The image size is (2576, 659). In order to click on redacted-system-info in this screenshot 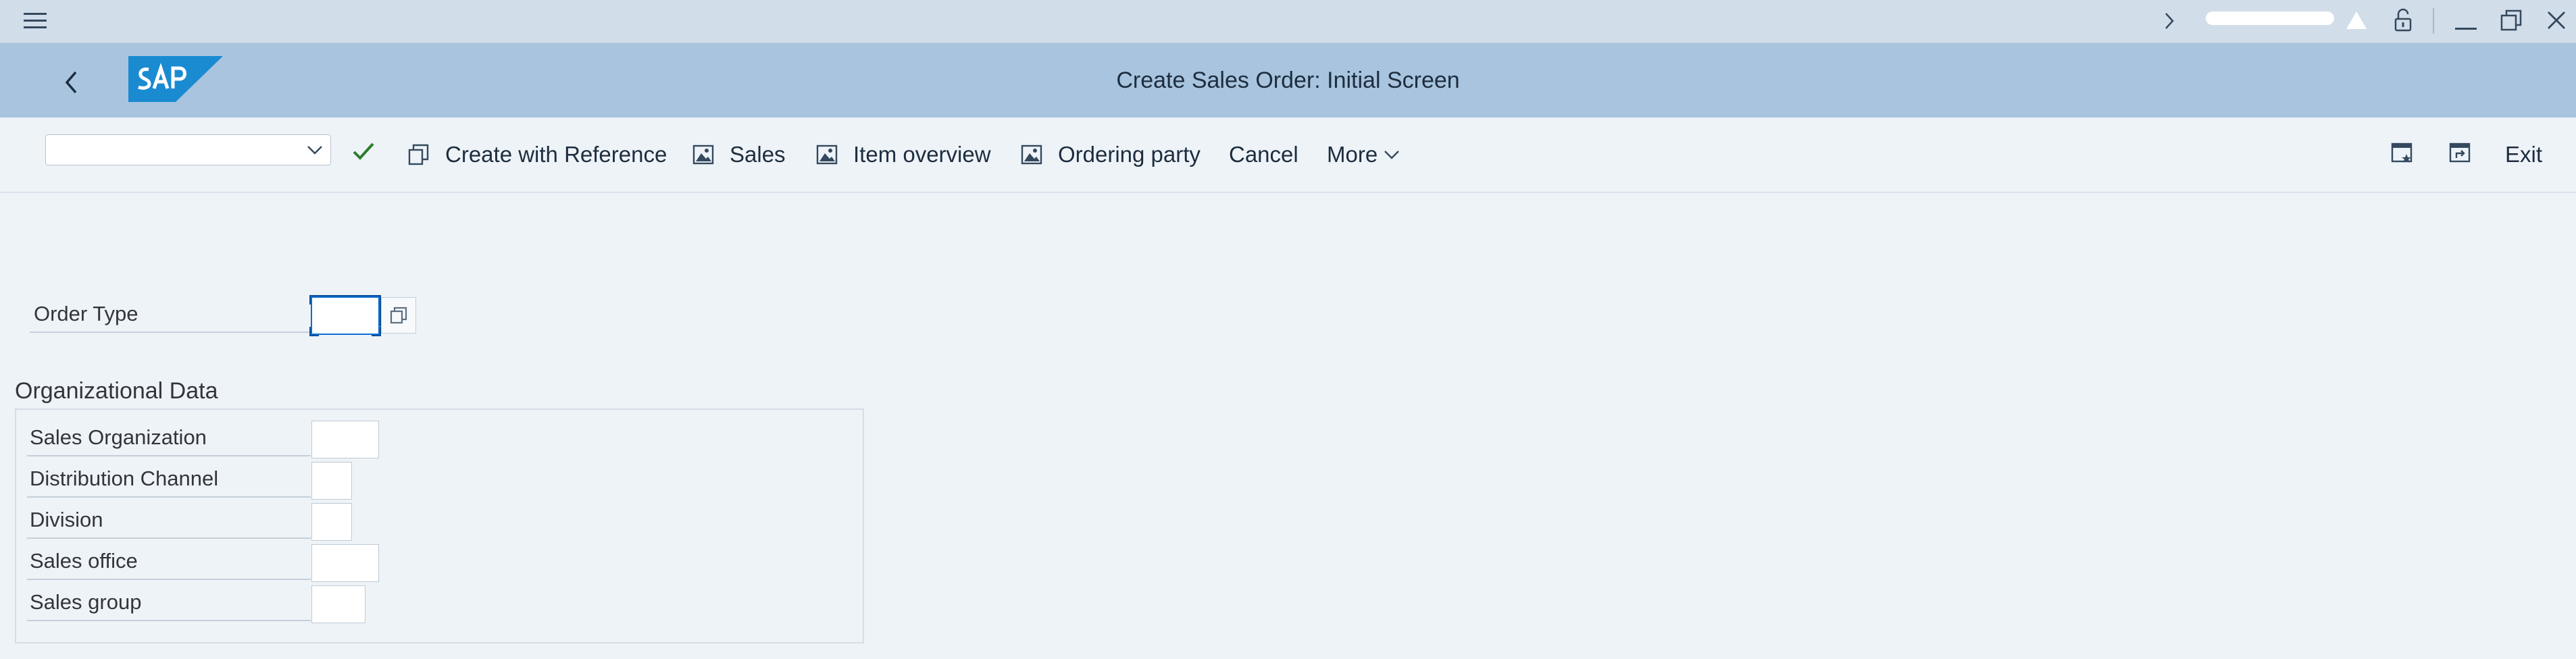, I will do `click(2270, 18)`.